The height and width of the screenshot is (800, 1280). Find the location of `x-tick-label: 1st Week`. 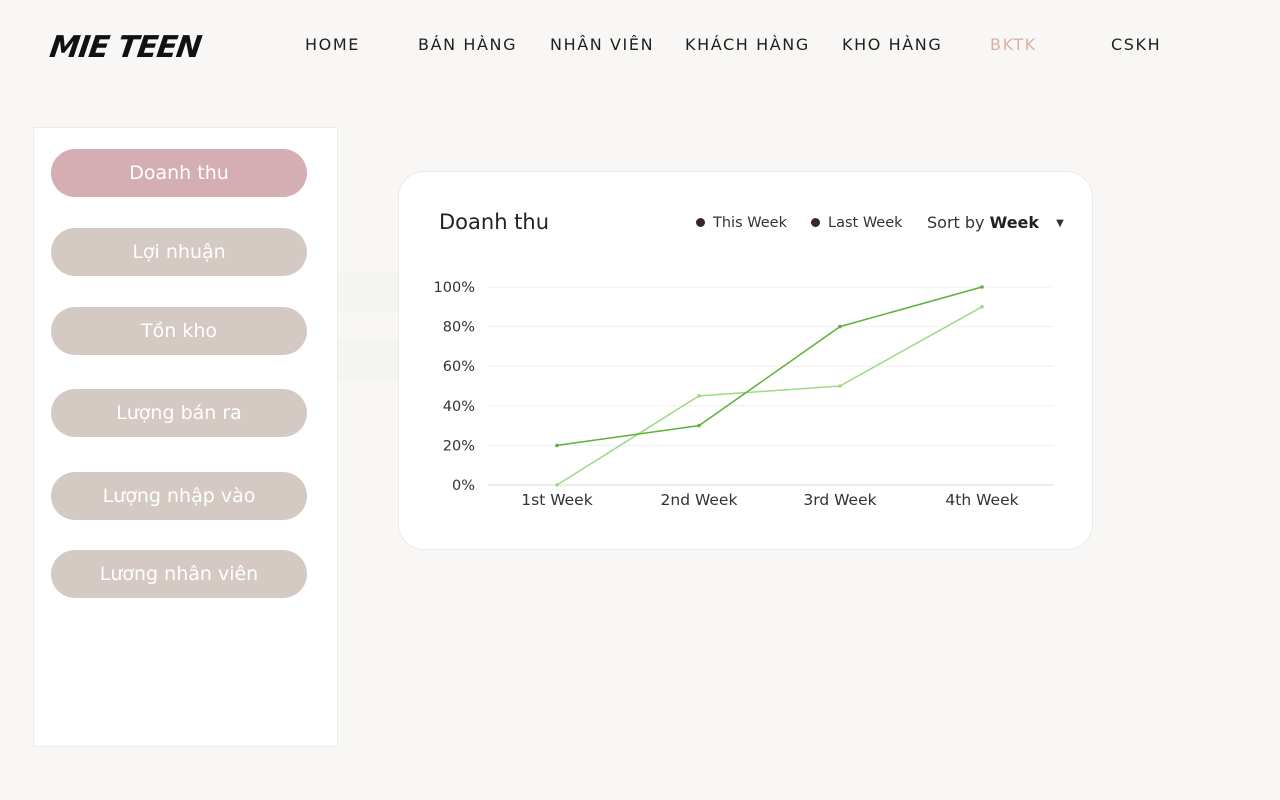

x-tick-label: 1st Week is located at coordinates (556, 500).